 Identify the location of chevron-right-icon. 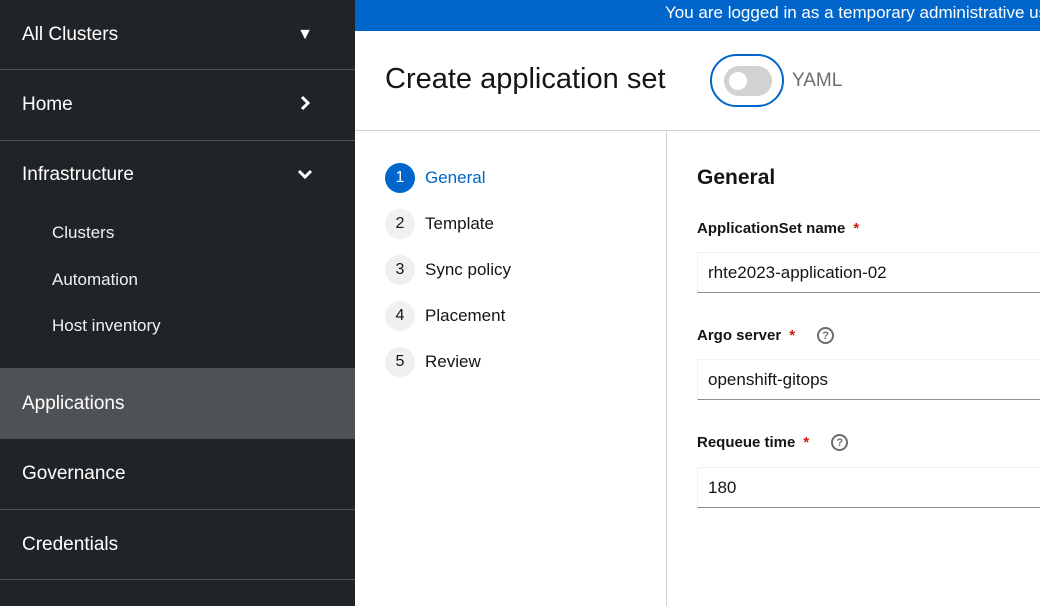
(305, 105).